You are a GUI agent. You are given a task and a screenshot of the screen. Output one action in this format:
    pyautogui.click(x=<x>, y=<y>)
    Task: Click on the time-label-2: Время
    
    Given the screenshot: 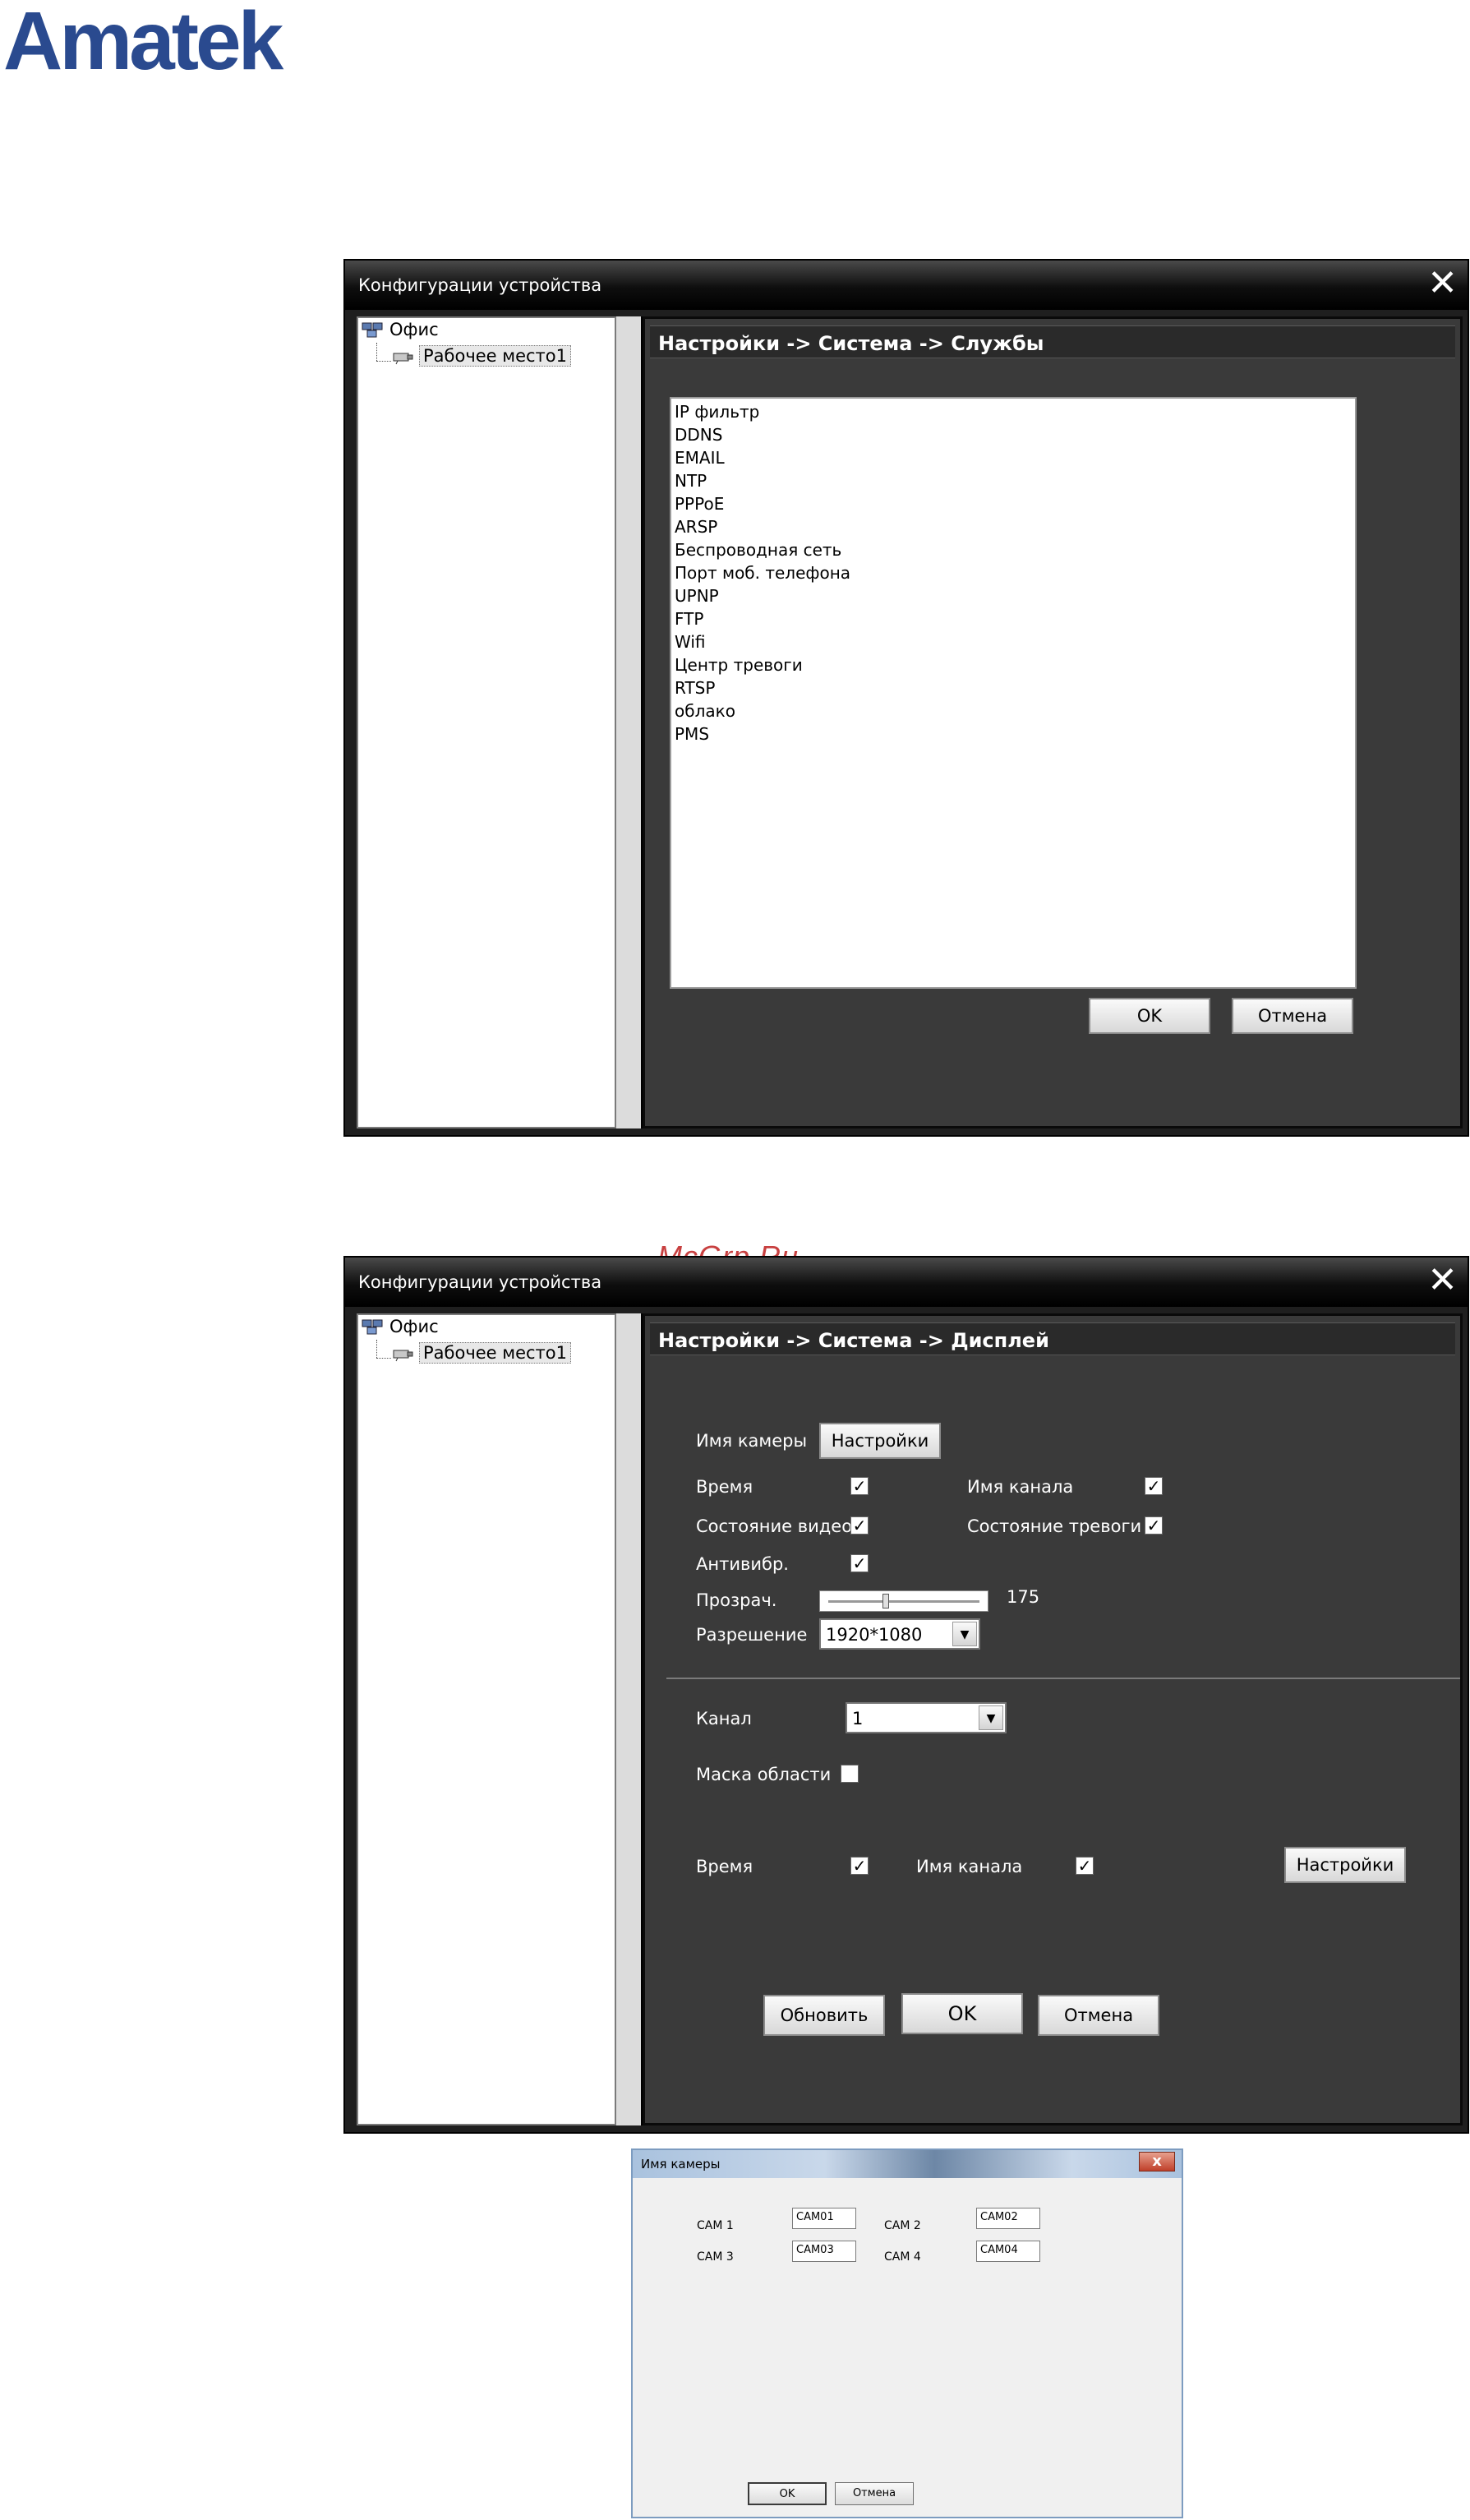 What is the action you would take?
    pyautogui.click(x=725, y=1866)
    